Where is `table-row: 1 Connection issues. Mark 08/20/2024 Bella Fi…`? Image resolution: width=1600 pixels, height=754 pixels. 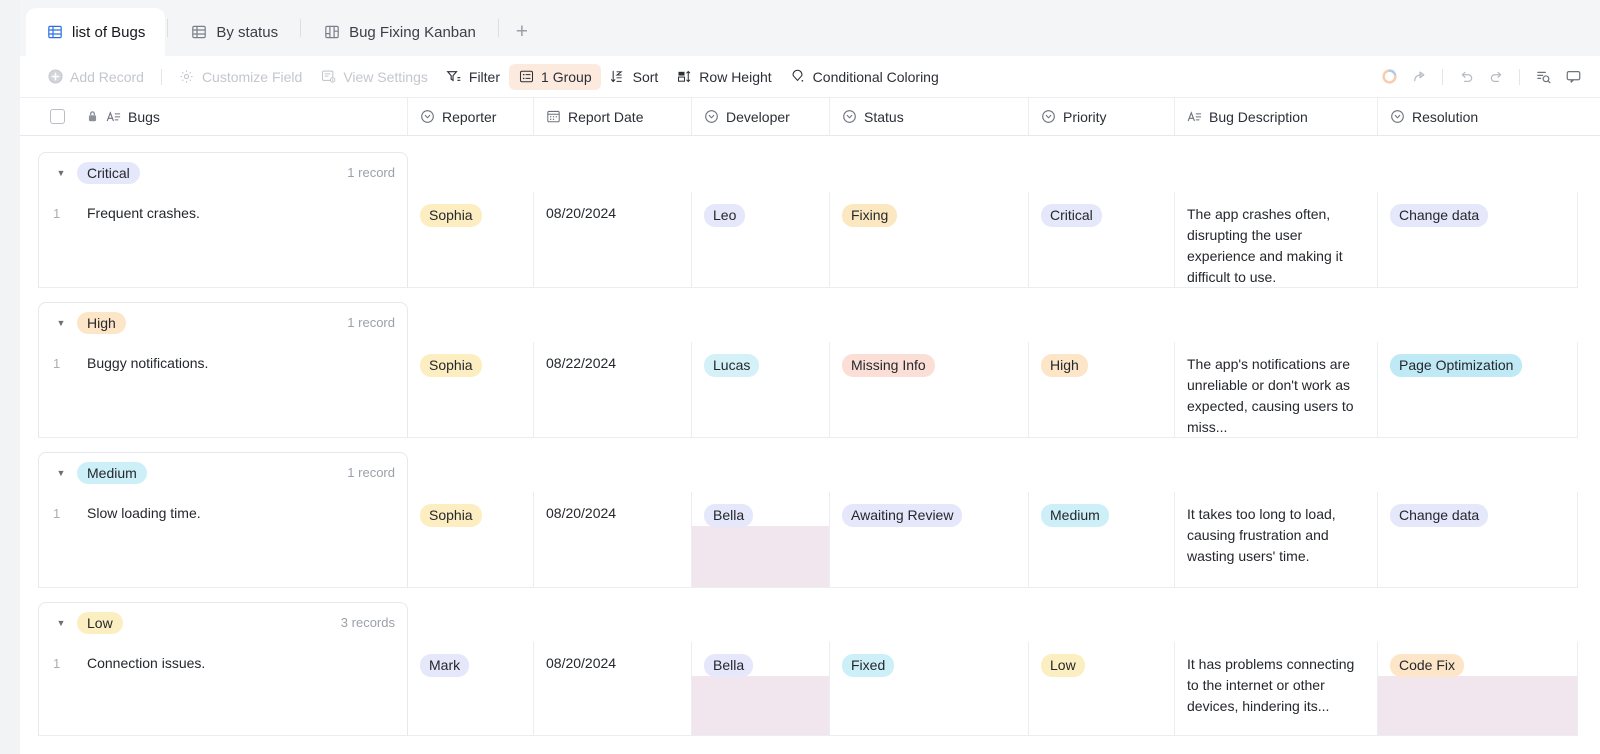 table-row: 1 Connection issues. Mark 08/20/2024 Bella Fi… is located at coordinates (810, 689).